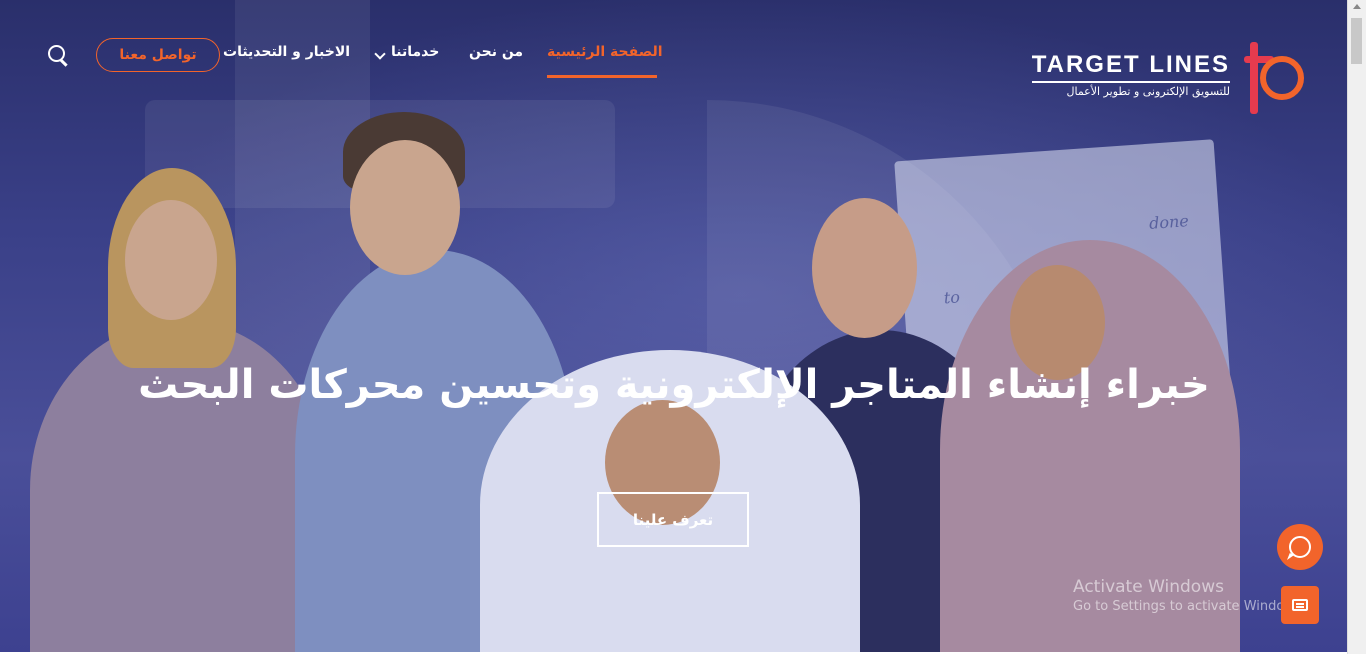 The image size is (1366, 654). Describe the element at coordinates (1300, 605) in the screenshot. I see `chat-icon` at that location.